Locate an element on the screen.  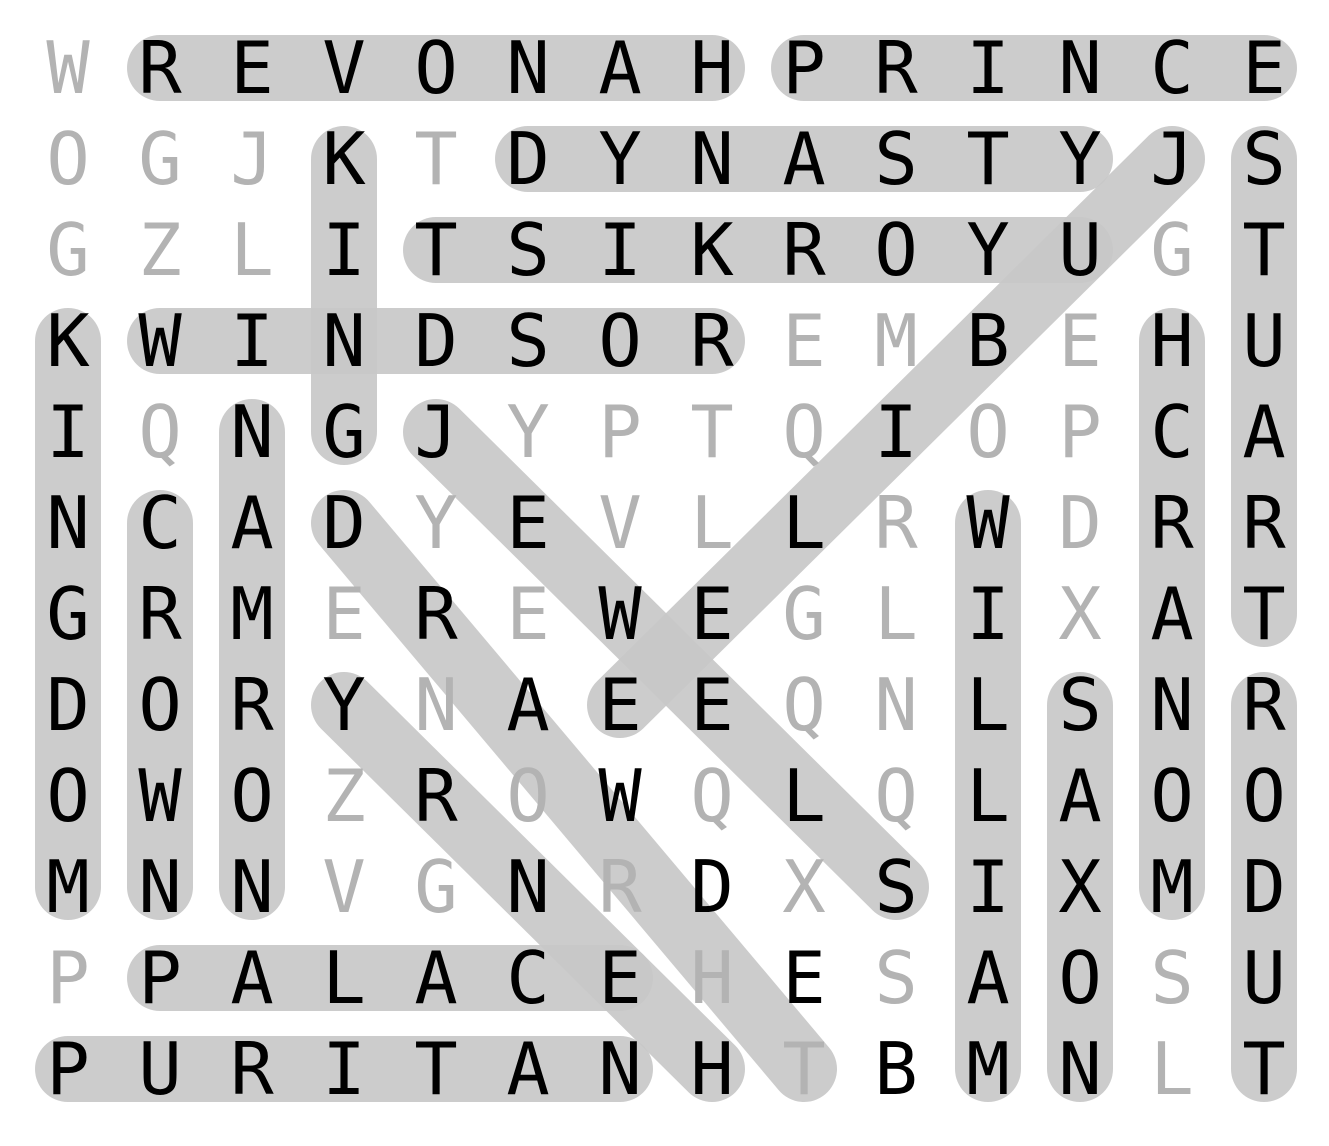
grid-cell-r6-c9: L is located at coordinates (895, 614).